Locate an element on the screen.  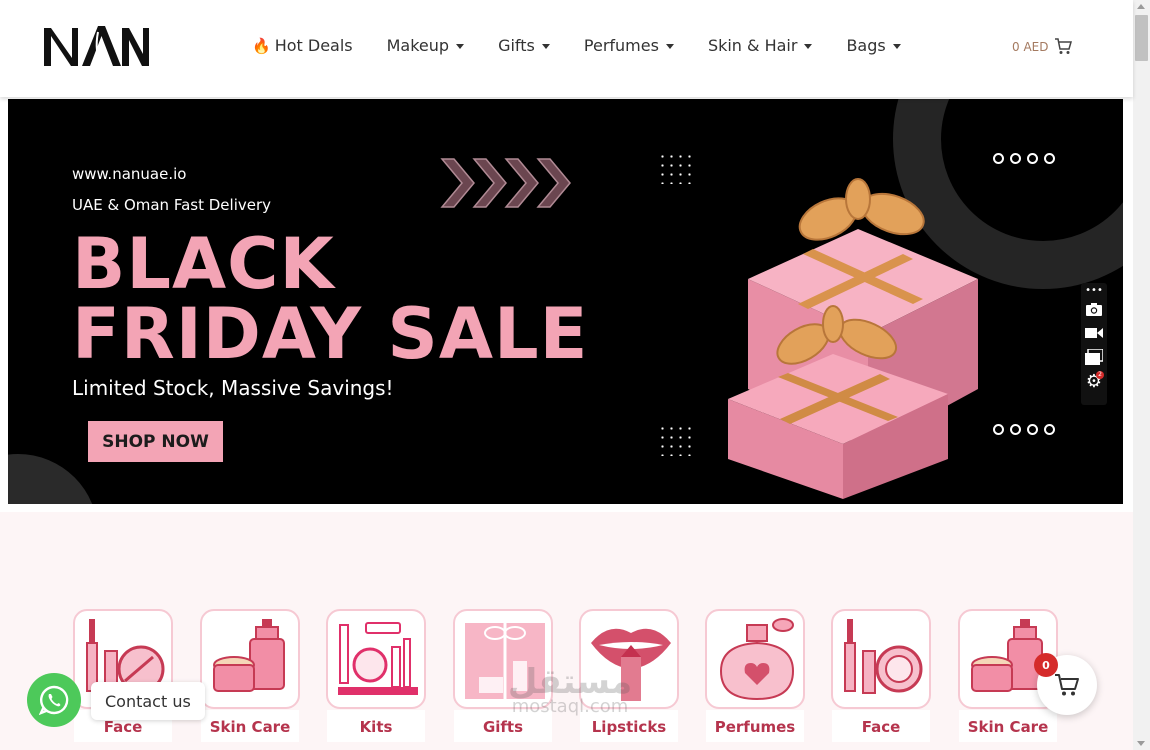
header-cart-link: 0 AED is located at coordinates (1042, 46).